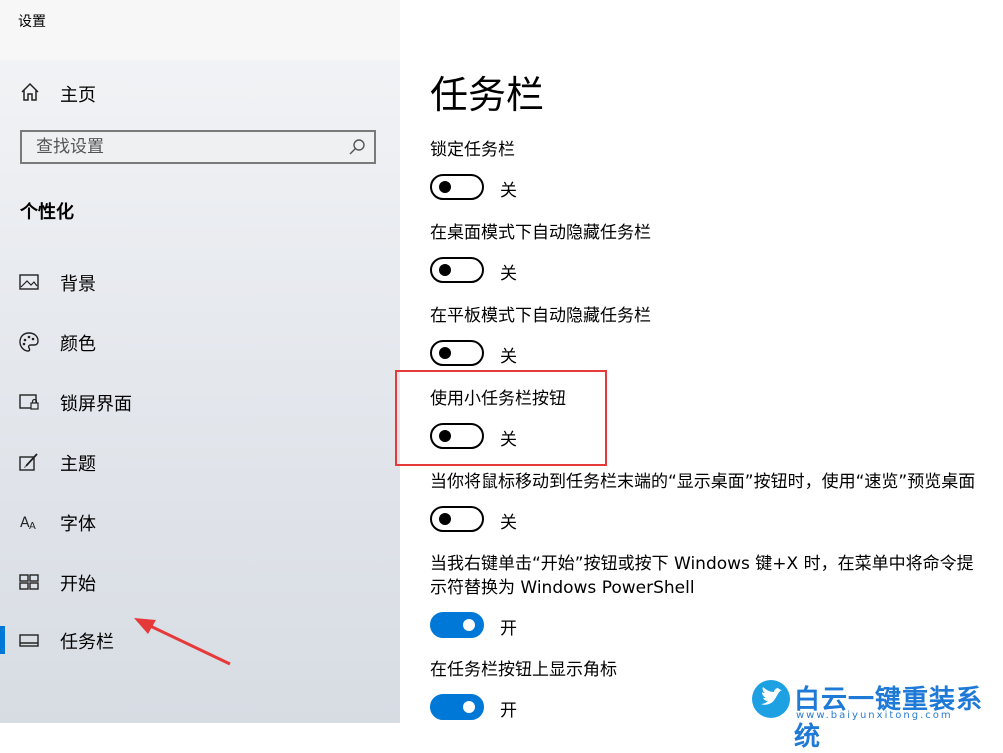 The width and height of the screenshot is (1003, 753). Describe the element at coordinates (189, 147) in the screenshot. I see `search-input` at that location.